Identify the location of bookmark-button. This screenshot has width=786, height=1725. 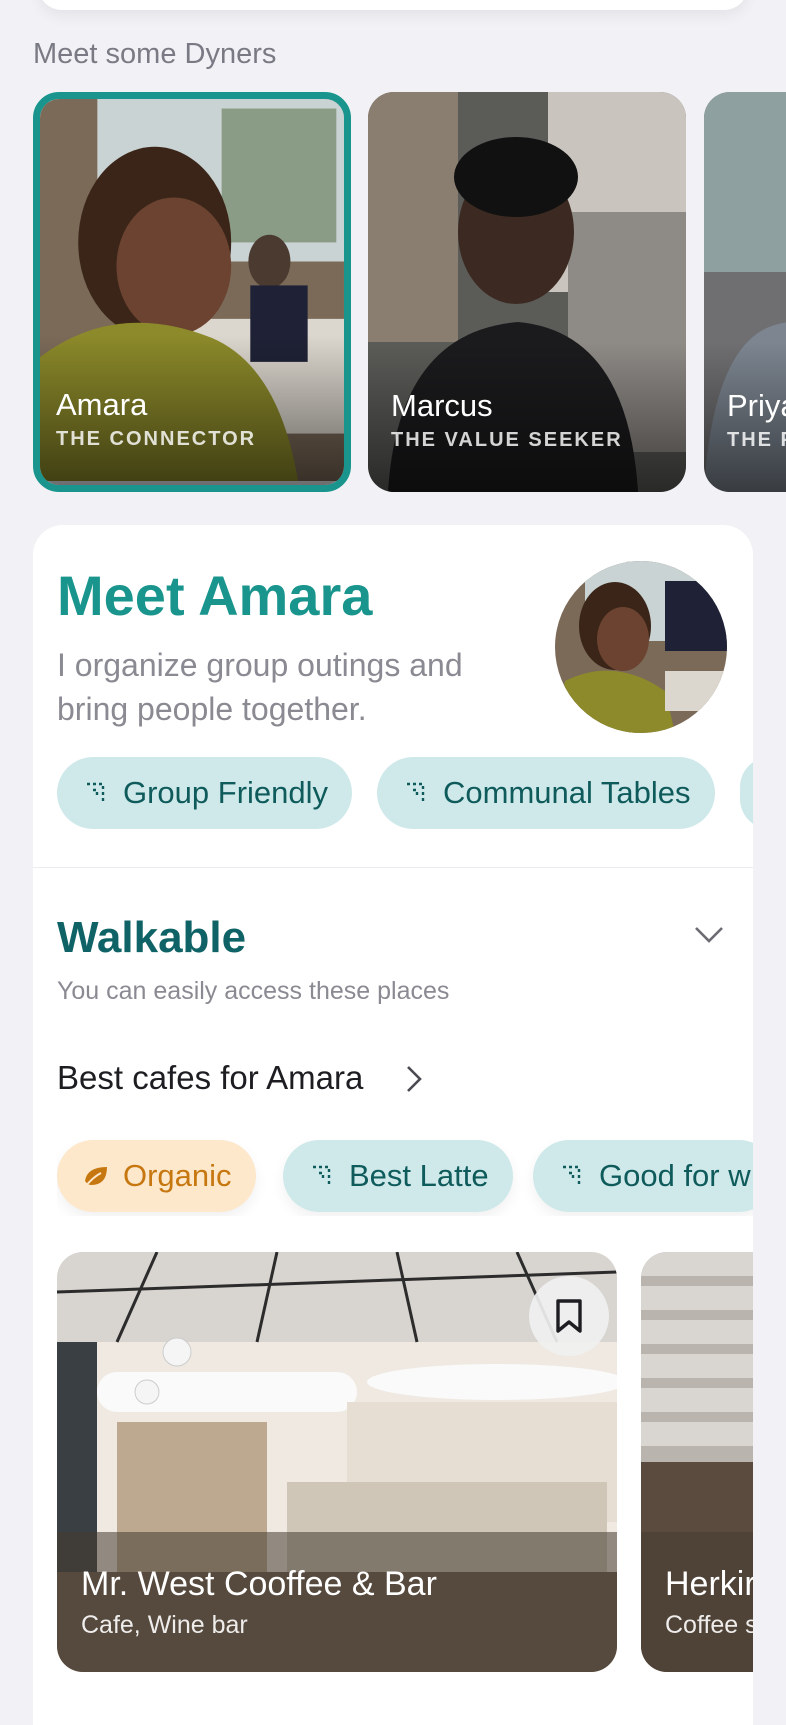
(569, 1316).